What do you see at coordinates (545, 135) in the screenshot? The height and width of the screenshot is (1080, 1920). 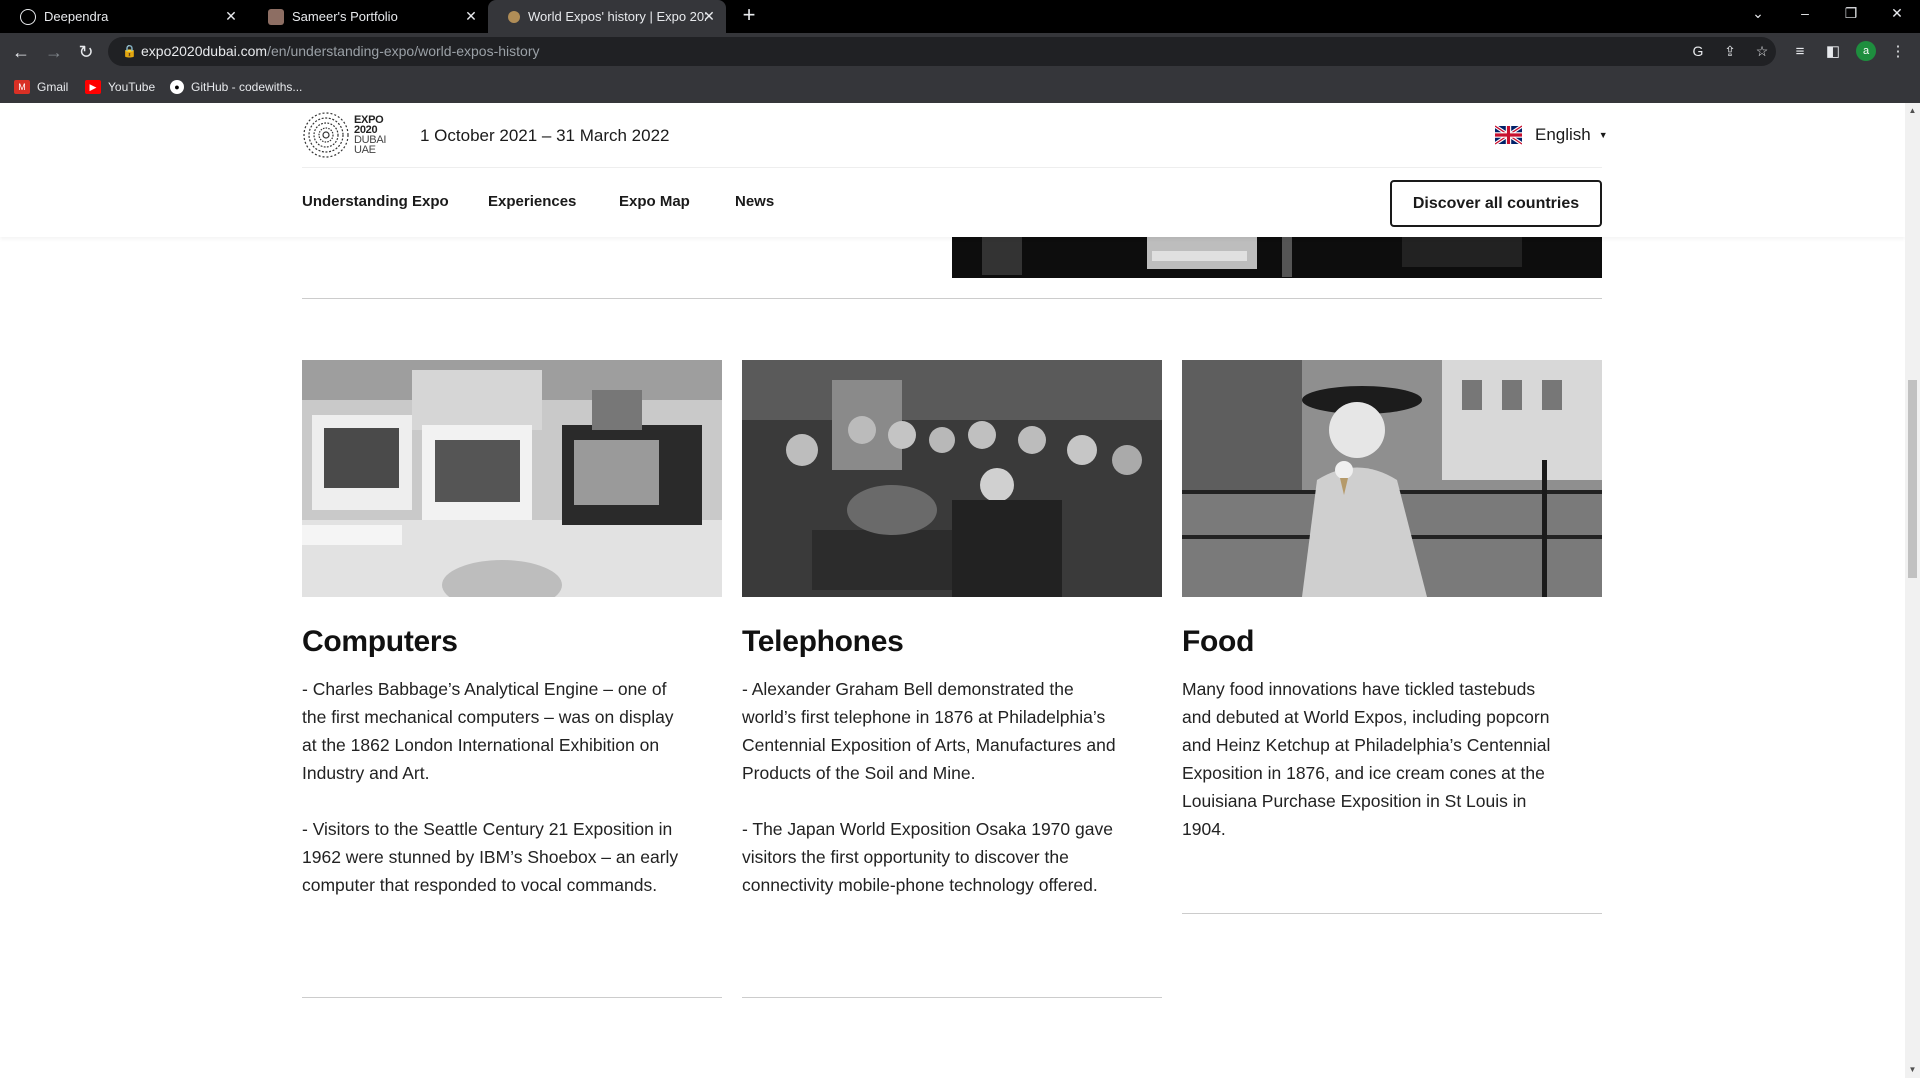 I see `expo-dates: 1 October 2021 – 31 March 2022` at bounding box center [545, 135].